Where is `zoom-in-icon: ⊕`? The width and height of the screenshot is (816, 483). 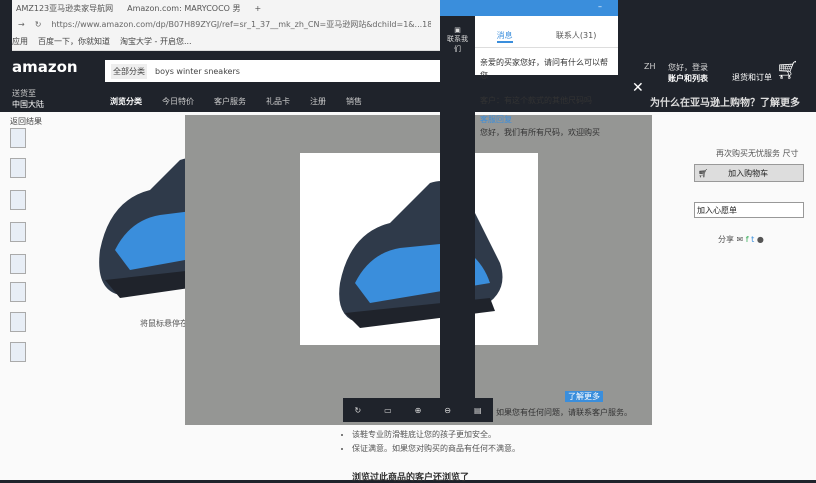 zoom-in-icon: ⊕ is located at coordinates (418, 410).